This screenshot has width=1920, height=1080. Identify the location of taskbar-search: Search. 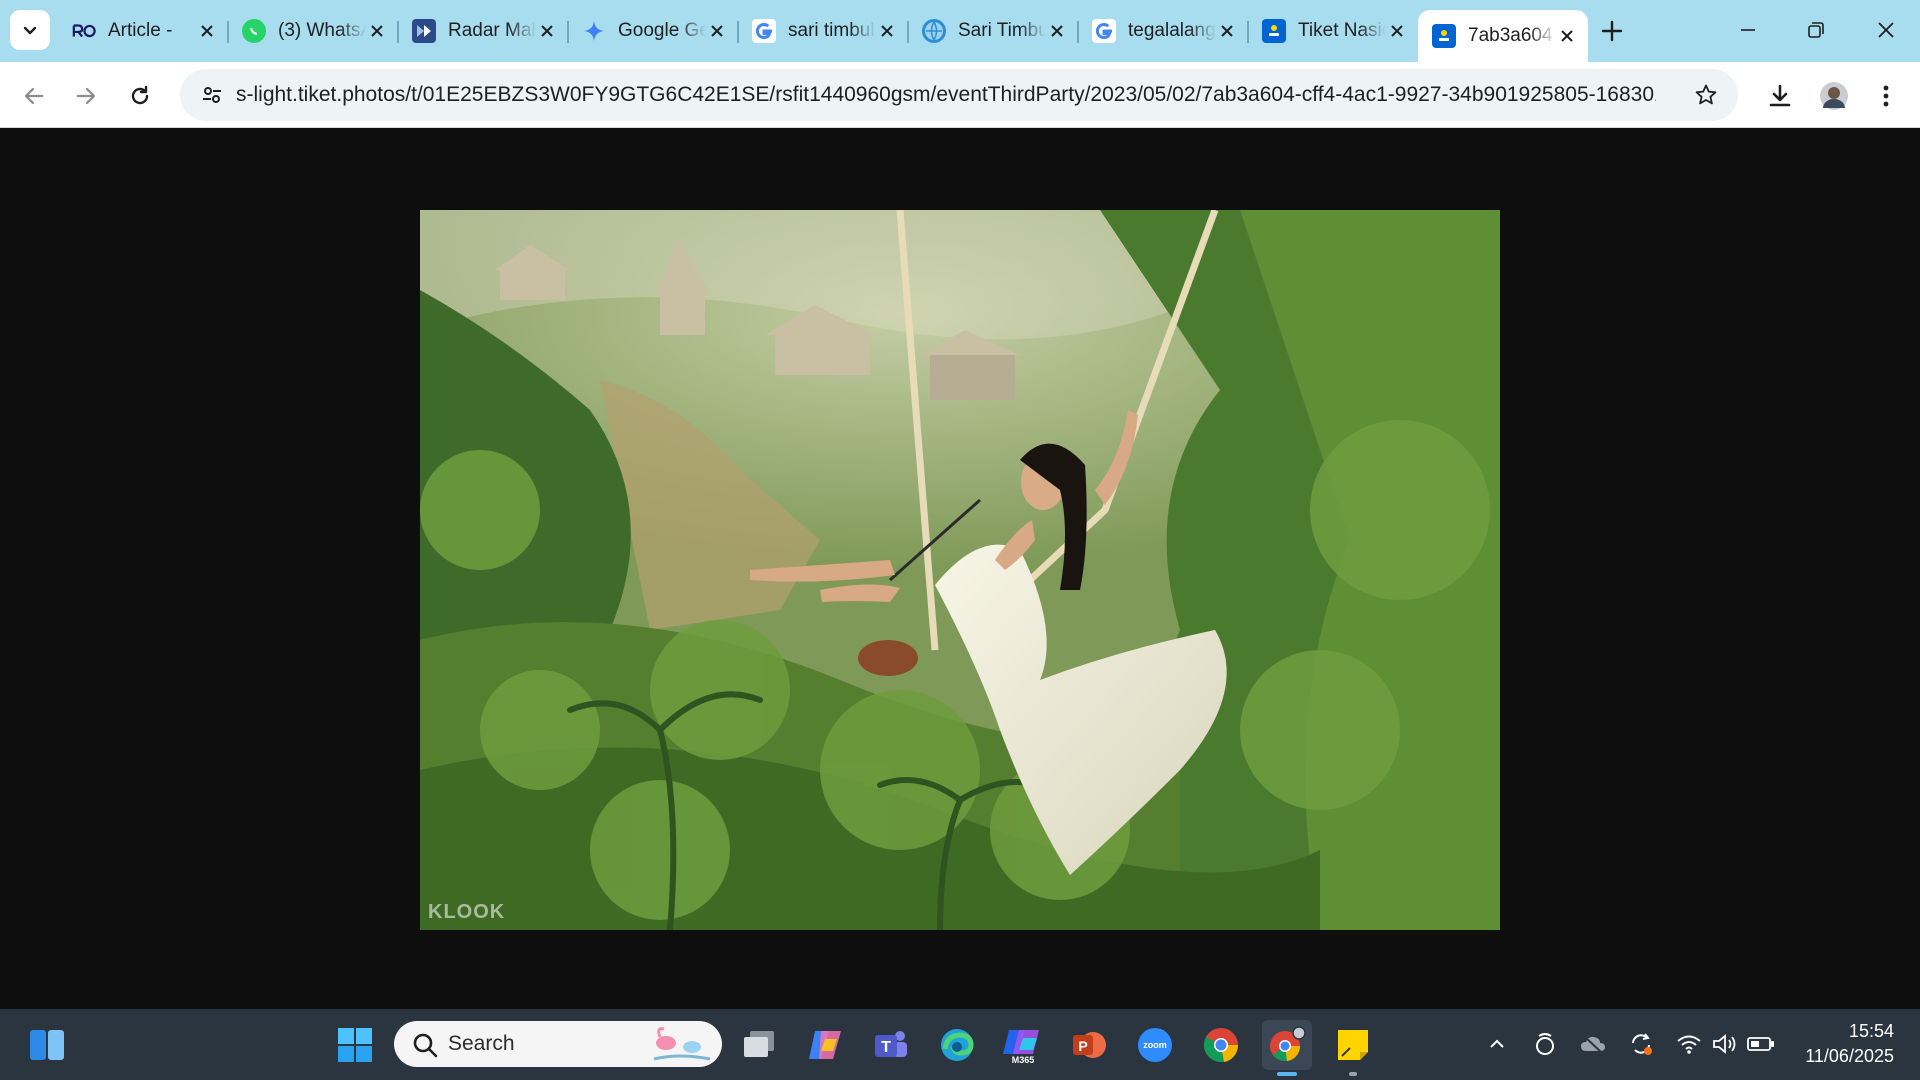
(558, 1044).